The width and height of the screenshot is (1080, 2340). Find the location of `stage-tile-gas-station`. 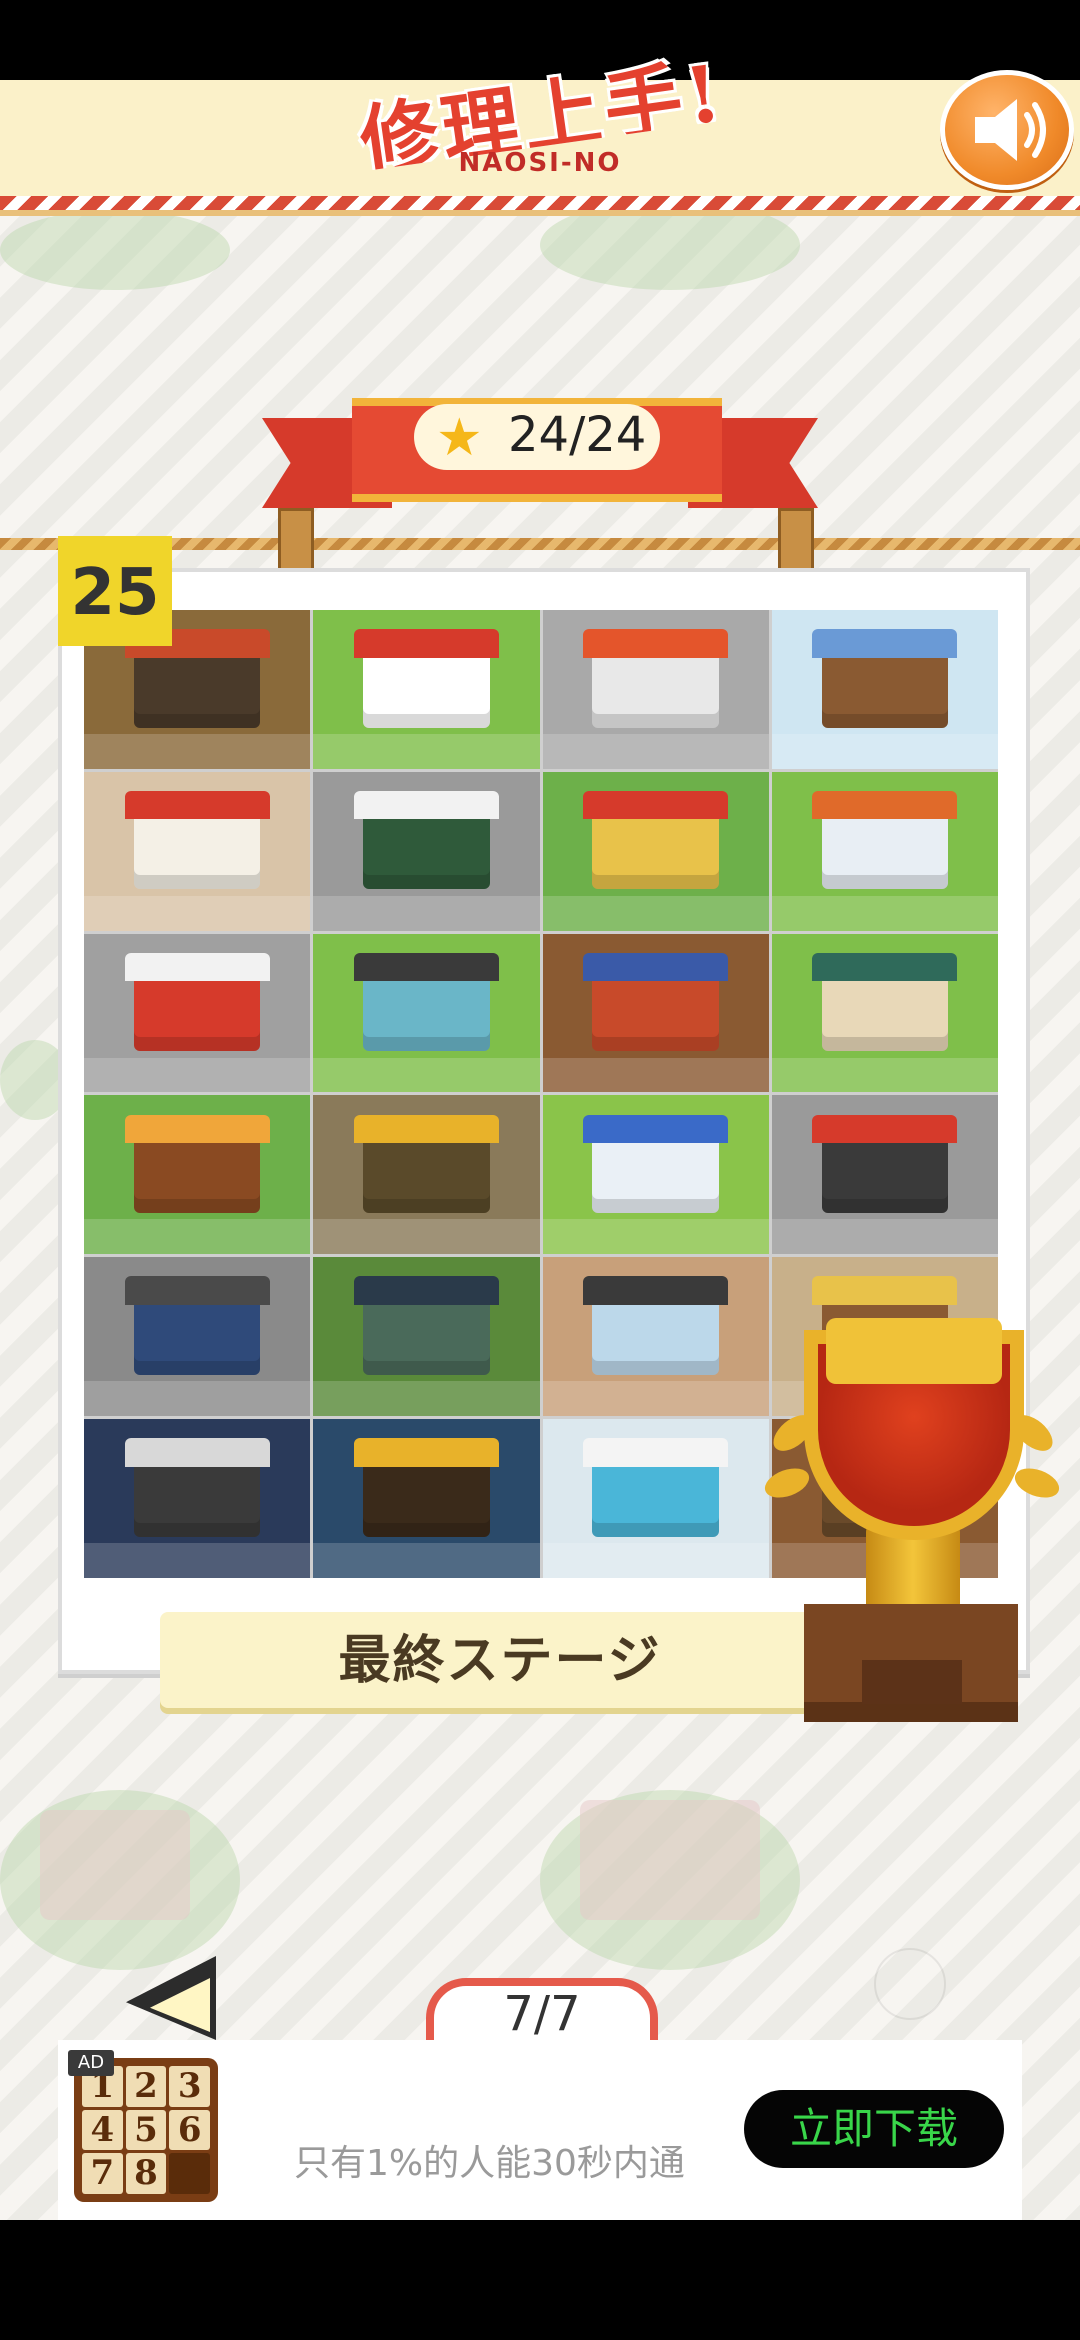

stage-tile-gas-station is located at coordinates (655, 689).